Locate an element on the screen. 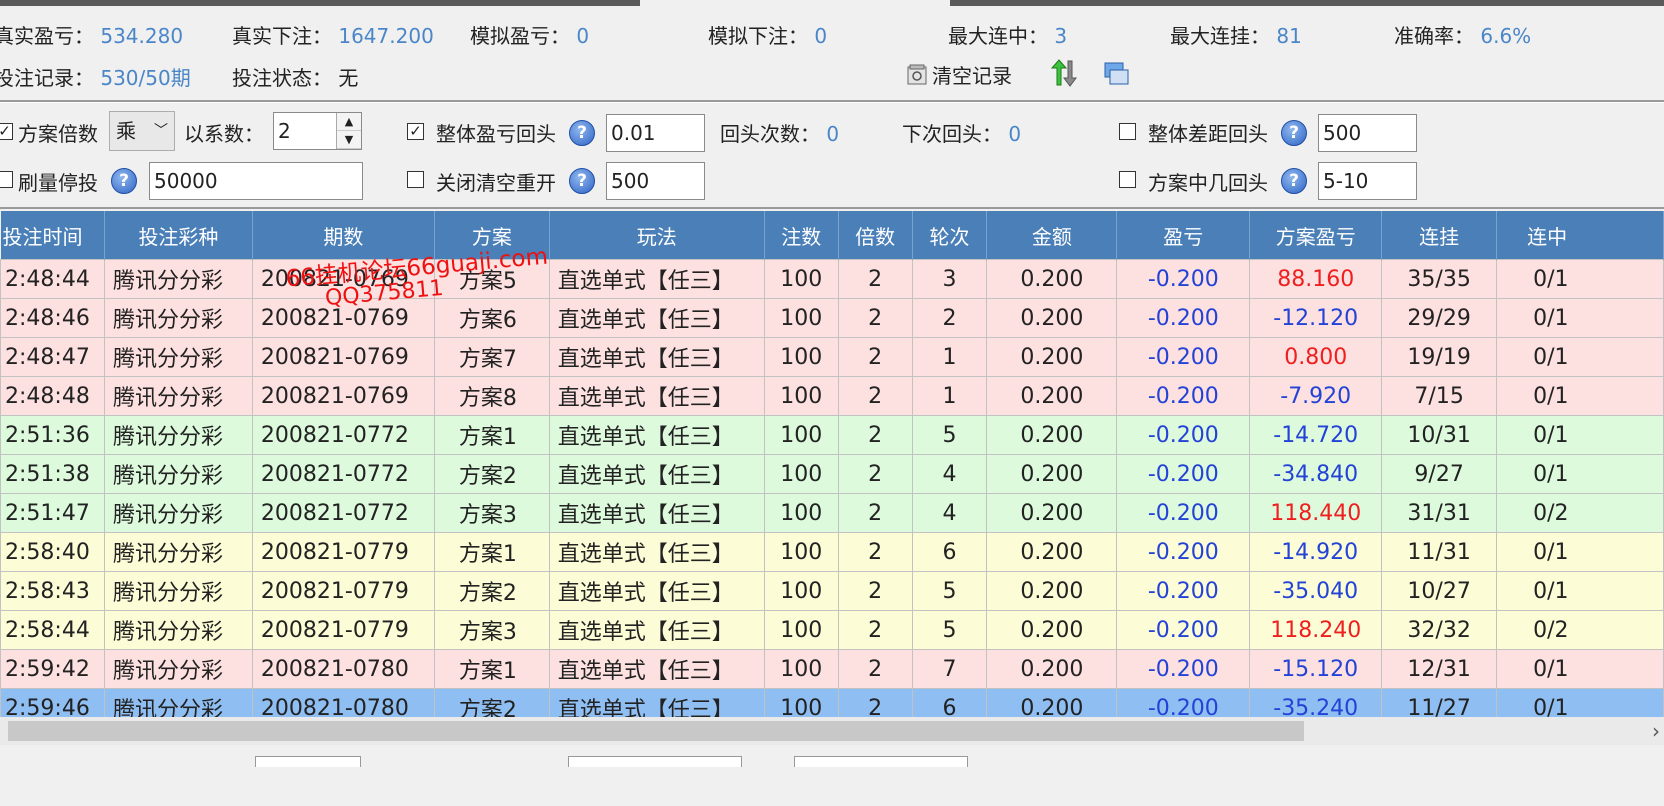 The width and height of the screenshot is (1664, 806). stepper-down-icon: ▼ is located at coordinates (349, 140).